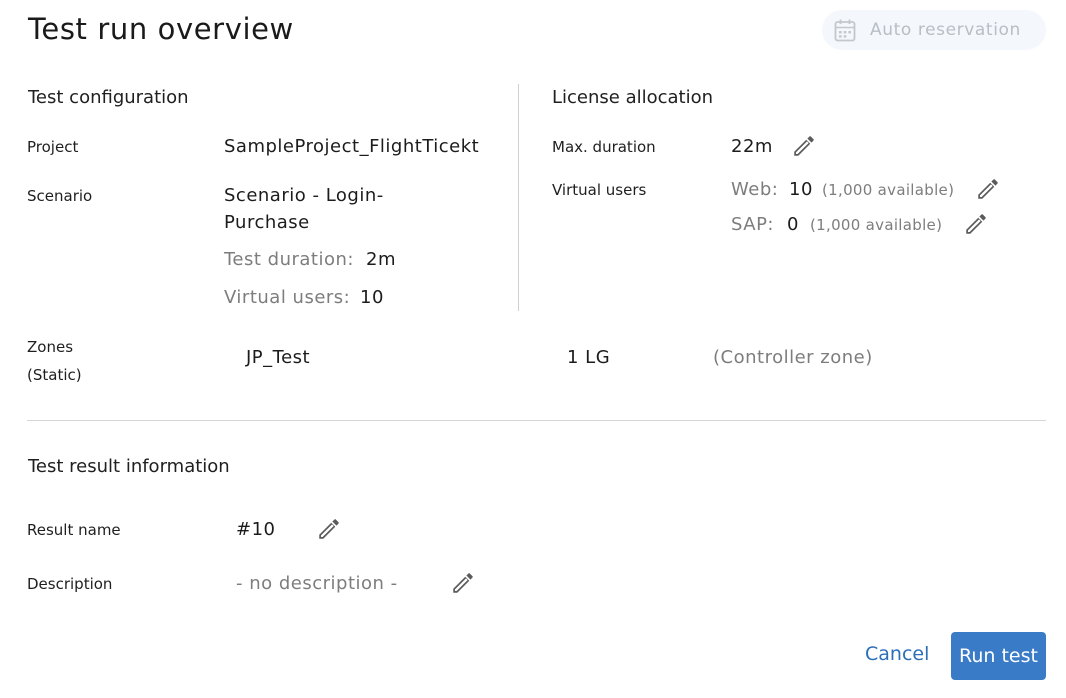  I want to click on virtual-users-license-label: Virtual users, so click(599, 190).